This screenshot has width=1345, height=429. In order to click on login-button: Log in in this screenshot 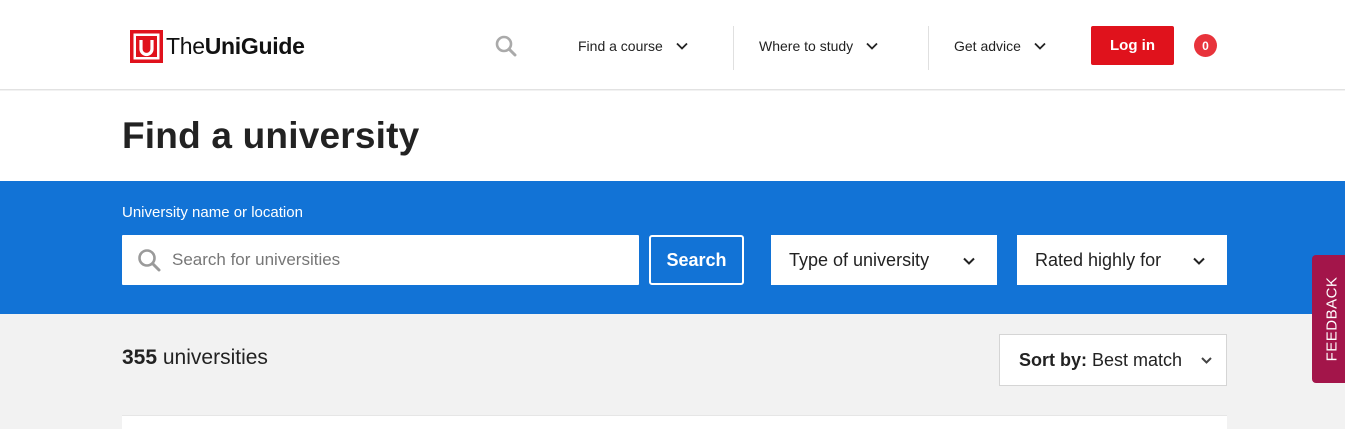, I will do `click(1132, 45)`.